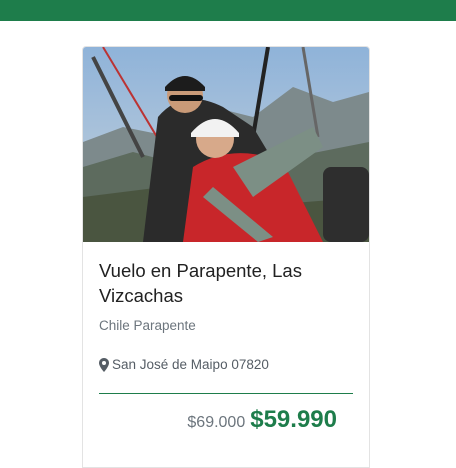 This screenshot has width=456, height=468. What do you see at coordinates (147, 325) in the screenshot?
I see `provider-name: Chile Parapente` at bounding box center [147, 325].